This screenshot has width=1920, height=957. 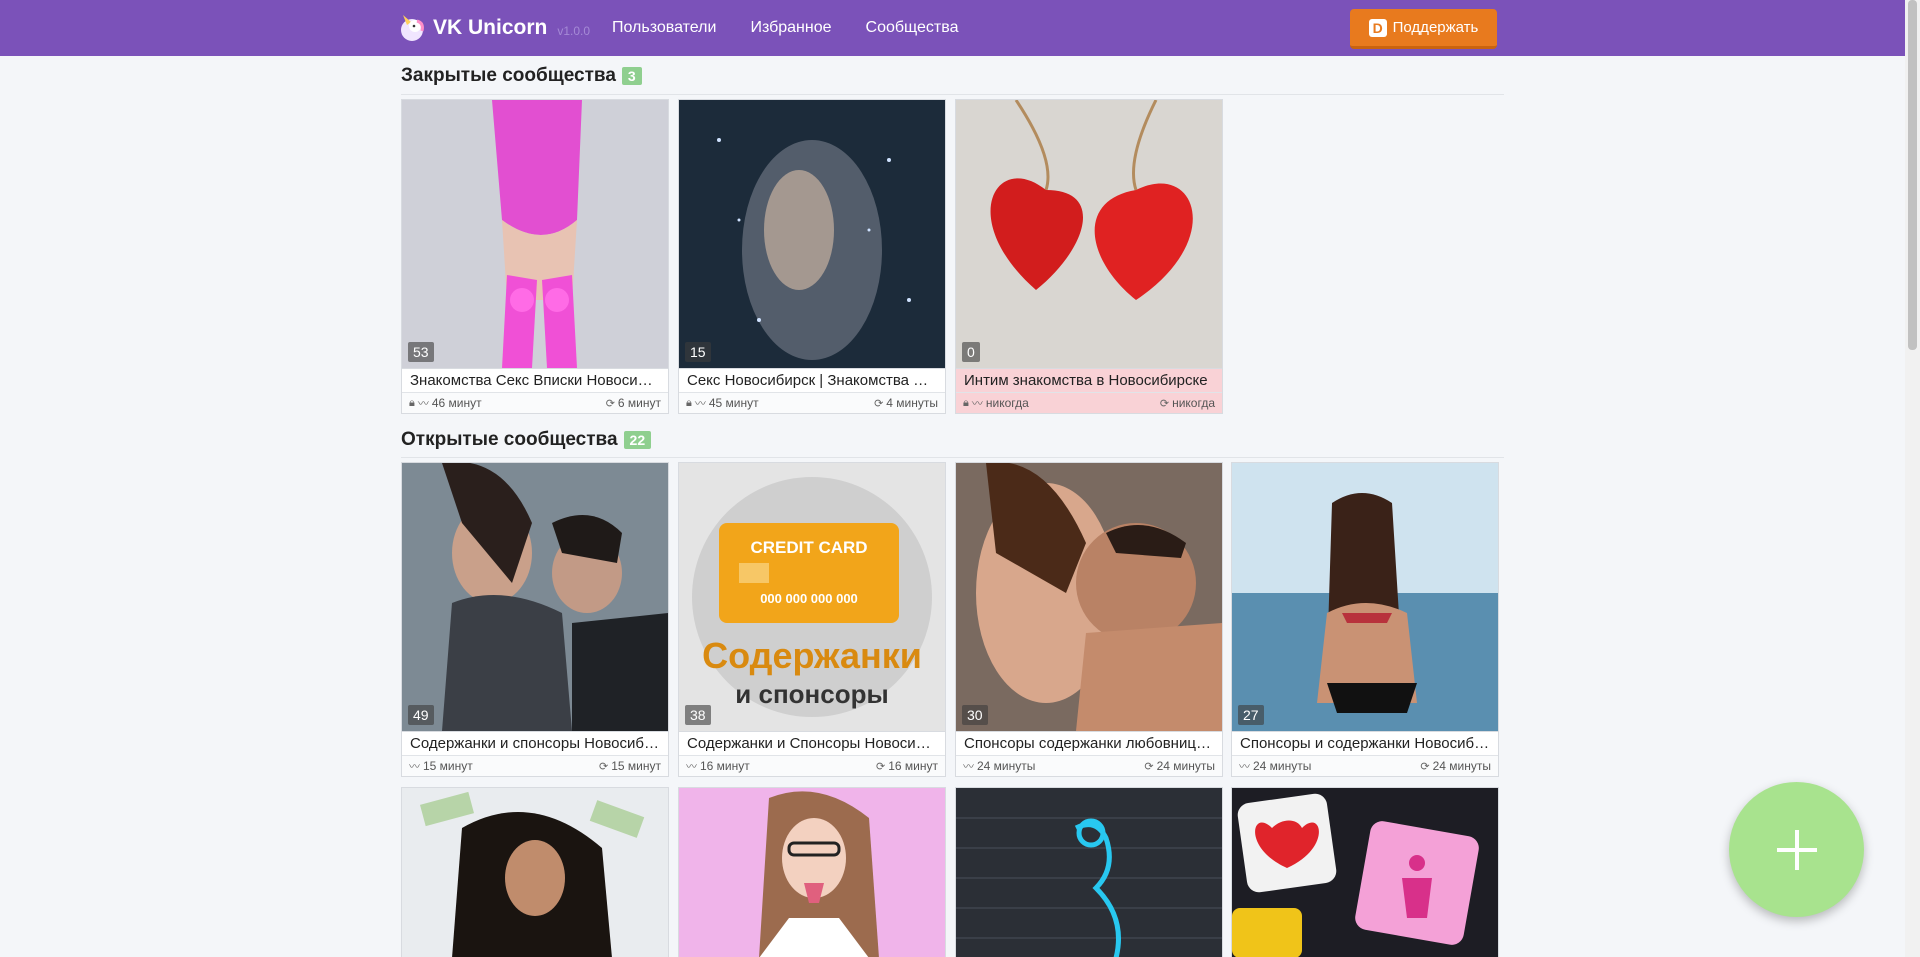 I want to click on card-count: 38, so click(x=698, y=715).